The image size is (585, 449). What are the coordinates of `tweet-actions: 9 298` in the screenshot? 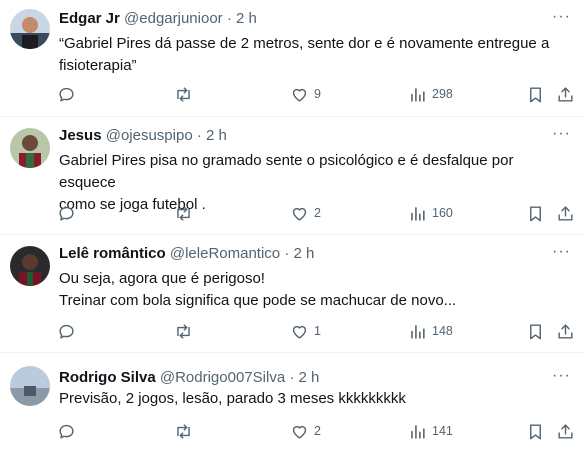 It's located at (317, 94).